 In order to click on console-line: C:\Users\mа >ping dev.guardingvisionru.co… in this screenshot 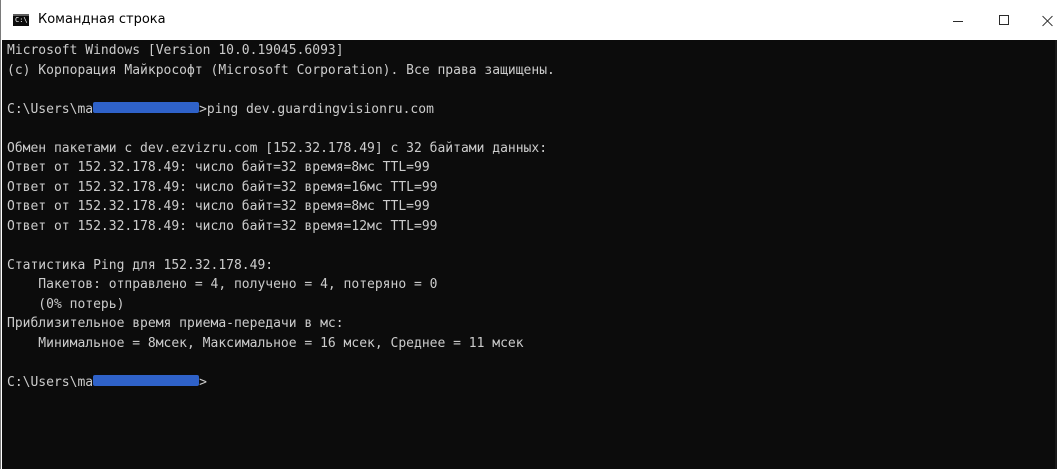, I will do `click(281, 110)`.